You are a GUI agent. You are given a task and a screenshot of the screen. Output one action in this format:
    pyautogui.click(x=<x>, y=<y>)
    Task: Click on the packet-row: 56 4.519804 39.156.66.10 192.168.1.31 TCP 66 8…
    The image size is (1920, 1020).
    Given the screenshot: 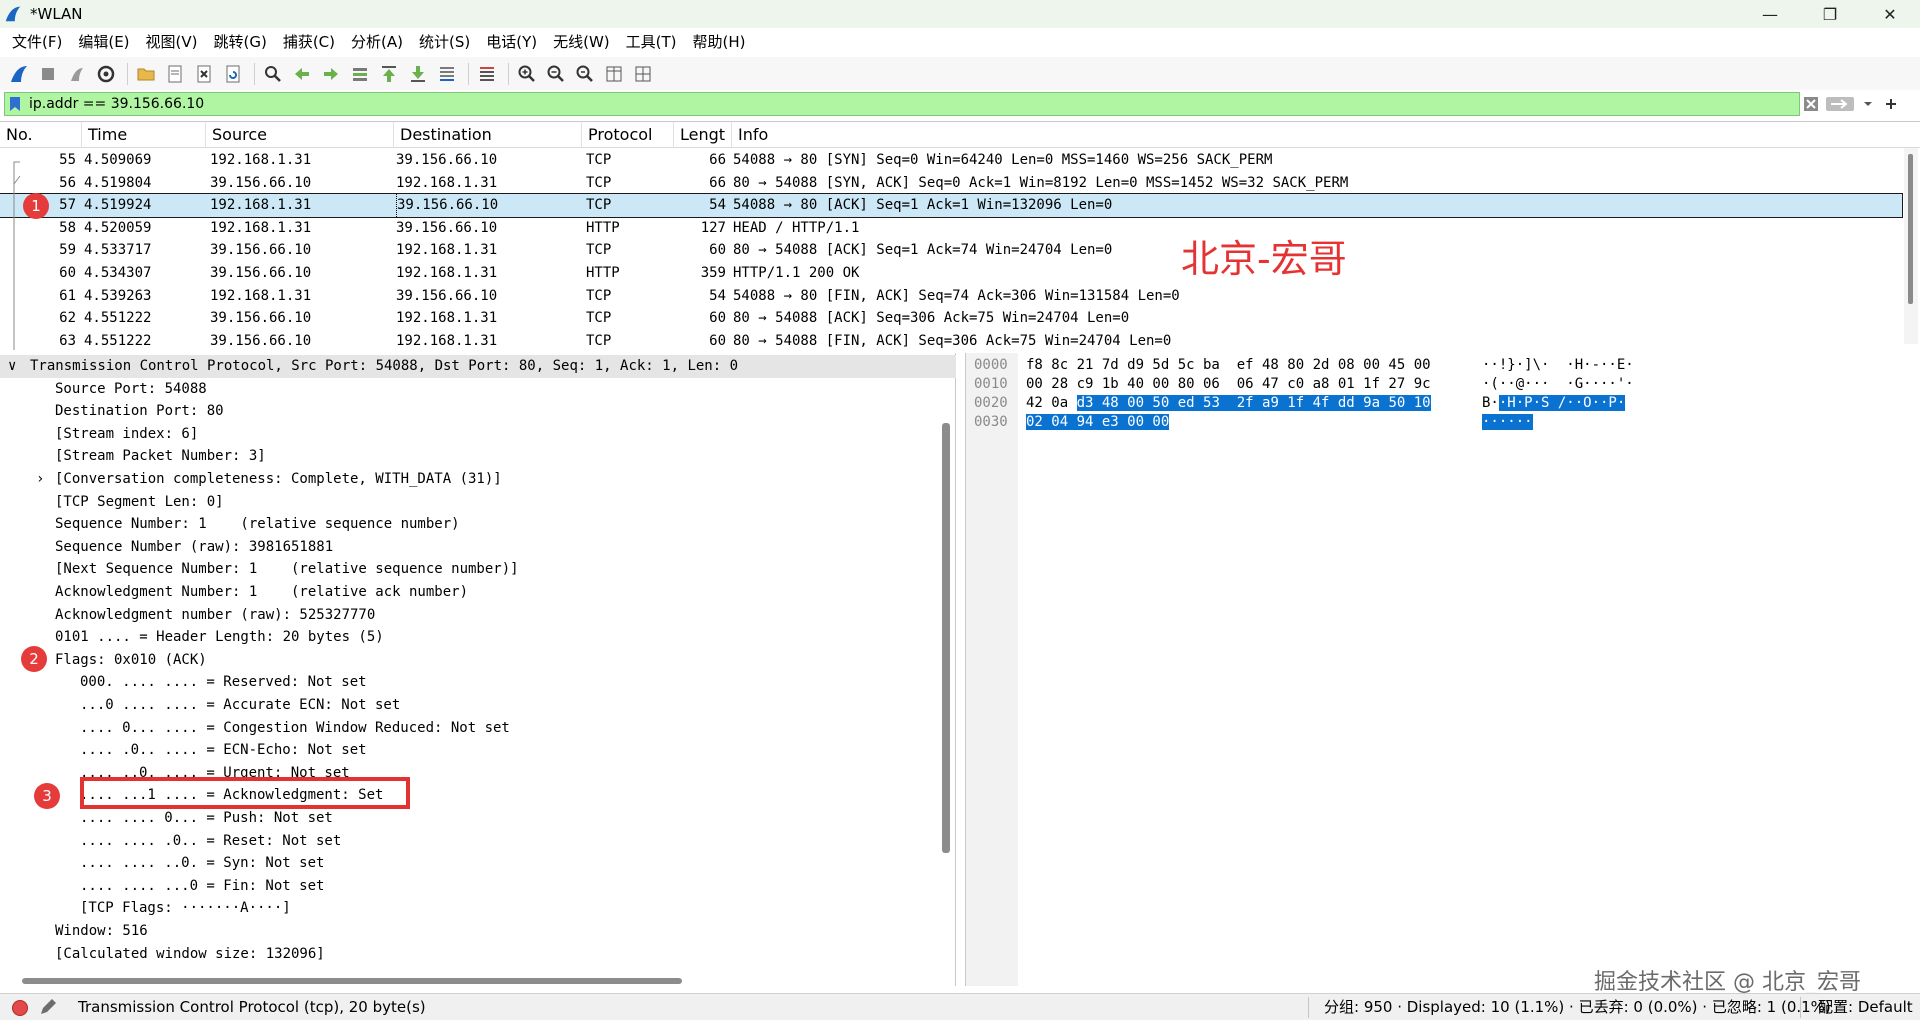 What is the action you would take?
    pyautogui.click(x=951, y=183)
    